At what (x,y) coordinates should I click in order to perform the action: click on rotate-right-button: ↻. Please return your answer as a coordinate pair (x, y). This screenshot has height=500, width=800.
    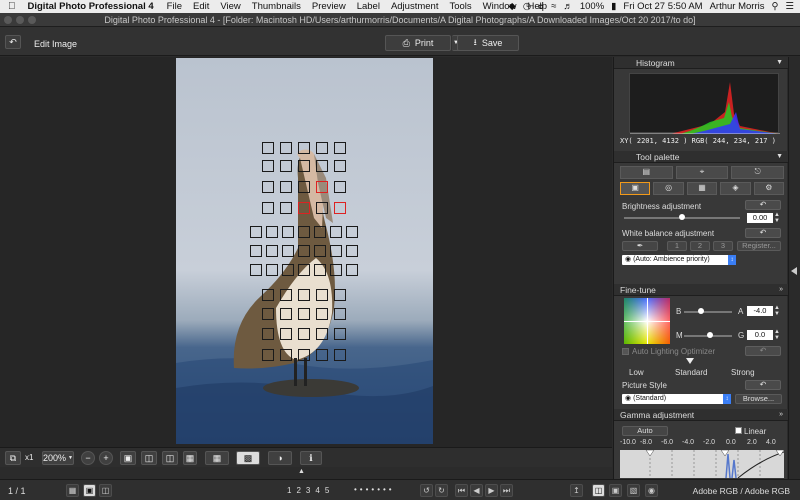
    Looking at the image, I should click on (441, 490).